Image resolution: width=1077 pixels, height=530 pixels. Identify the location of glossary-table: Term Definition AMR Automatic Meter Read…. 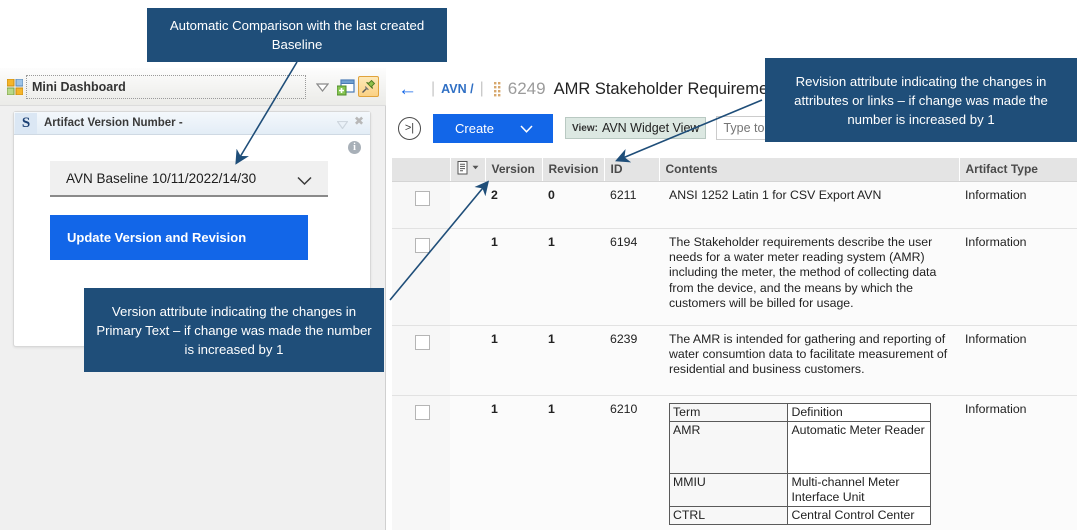
(799, 463).